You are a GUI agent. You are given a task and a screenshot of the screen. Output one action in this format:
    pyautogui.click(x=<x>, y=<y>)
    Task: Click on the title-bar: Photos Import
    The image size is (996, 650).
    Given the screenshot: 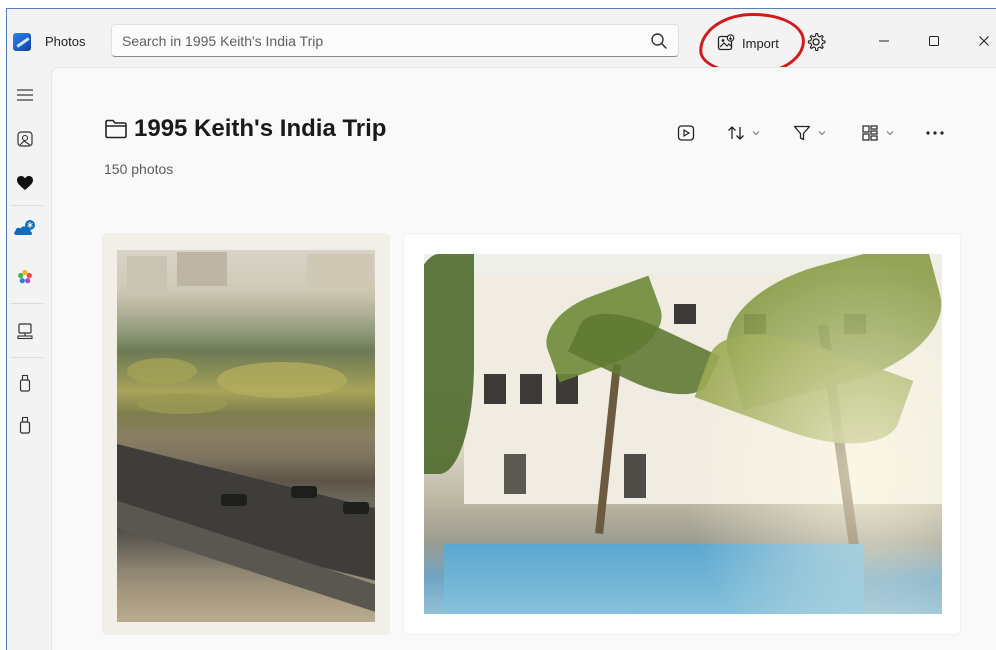 What is the action you would take?
    pyautogui.click(x=501, y=43)
    